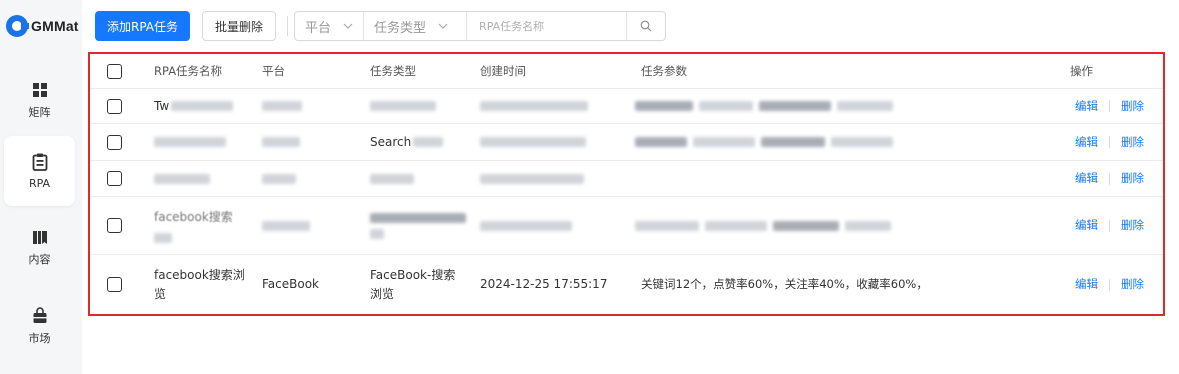 Image resolution: width=1179 pixels, height=374 pixels. I want to click on add-rpa-task-button: 添加RPA任务, so click(143, 26).